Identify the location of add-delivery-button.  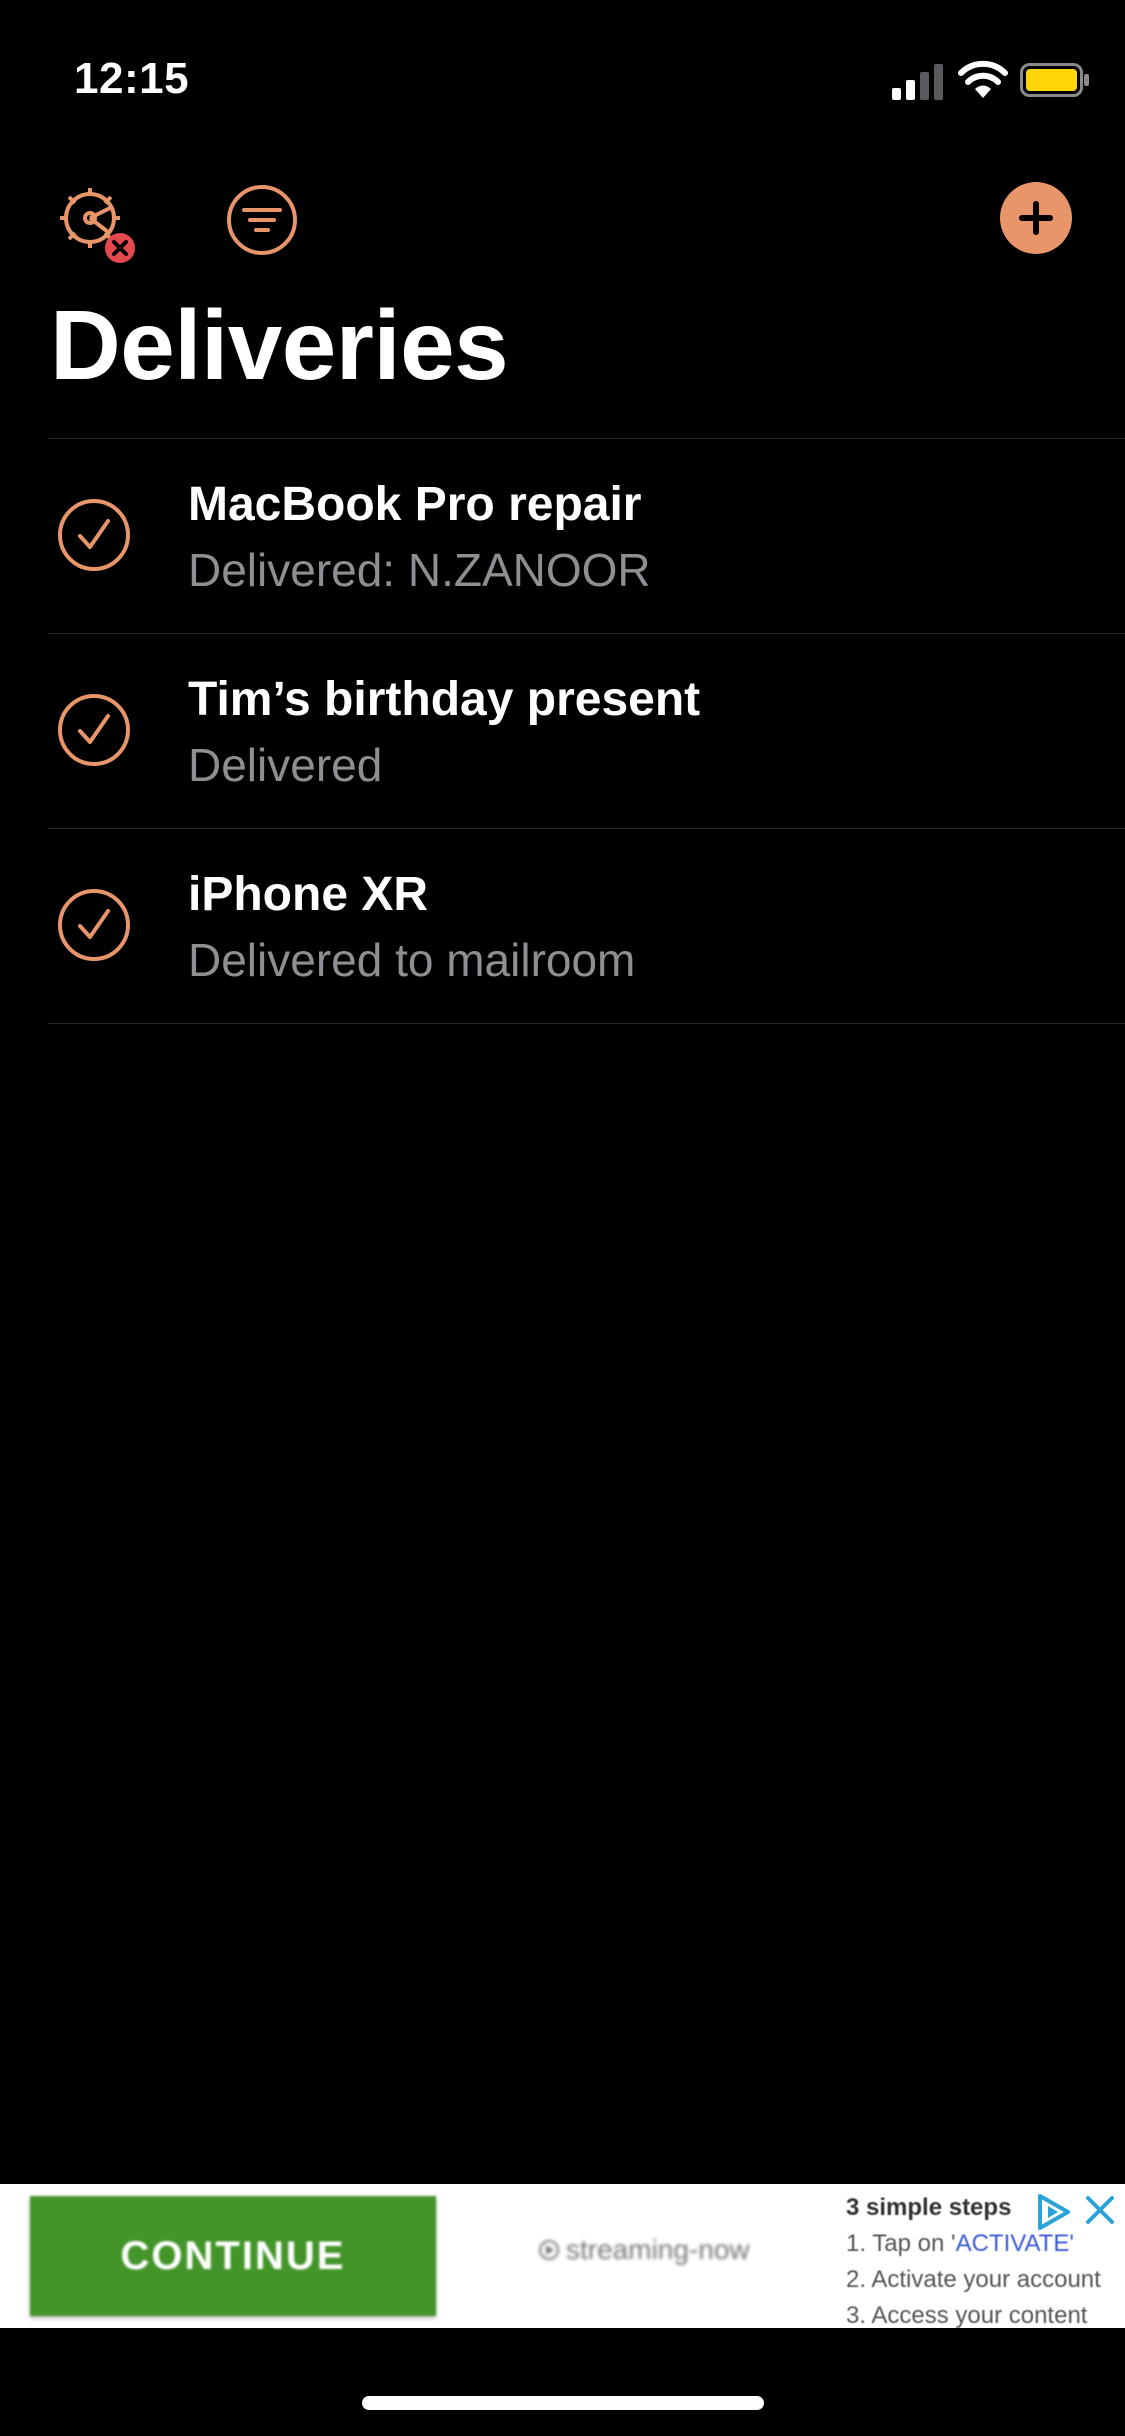
(1036, 218).